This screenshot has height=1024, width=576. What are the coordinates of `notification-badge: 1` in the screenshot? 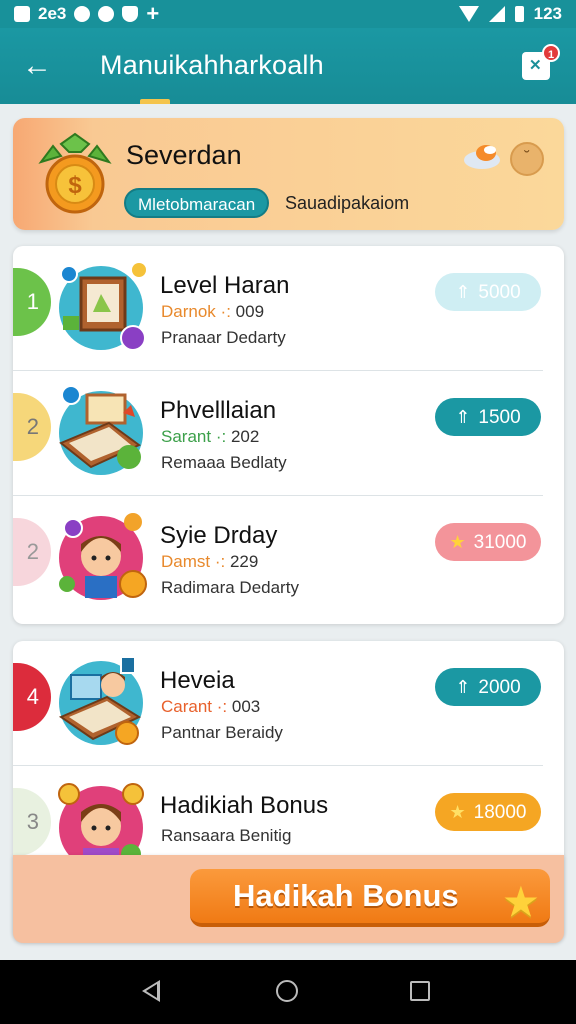 It's located at (551, 53).